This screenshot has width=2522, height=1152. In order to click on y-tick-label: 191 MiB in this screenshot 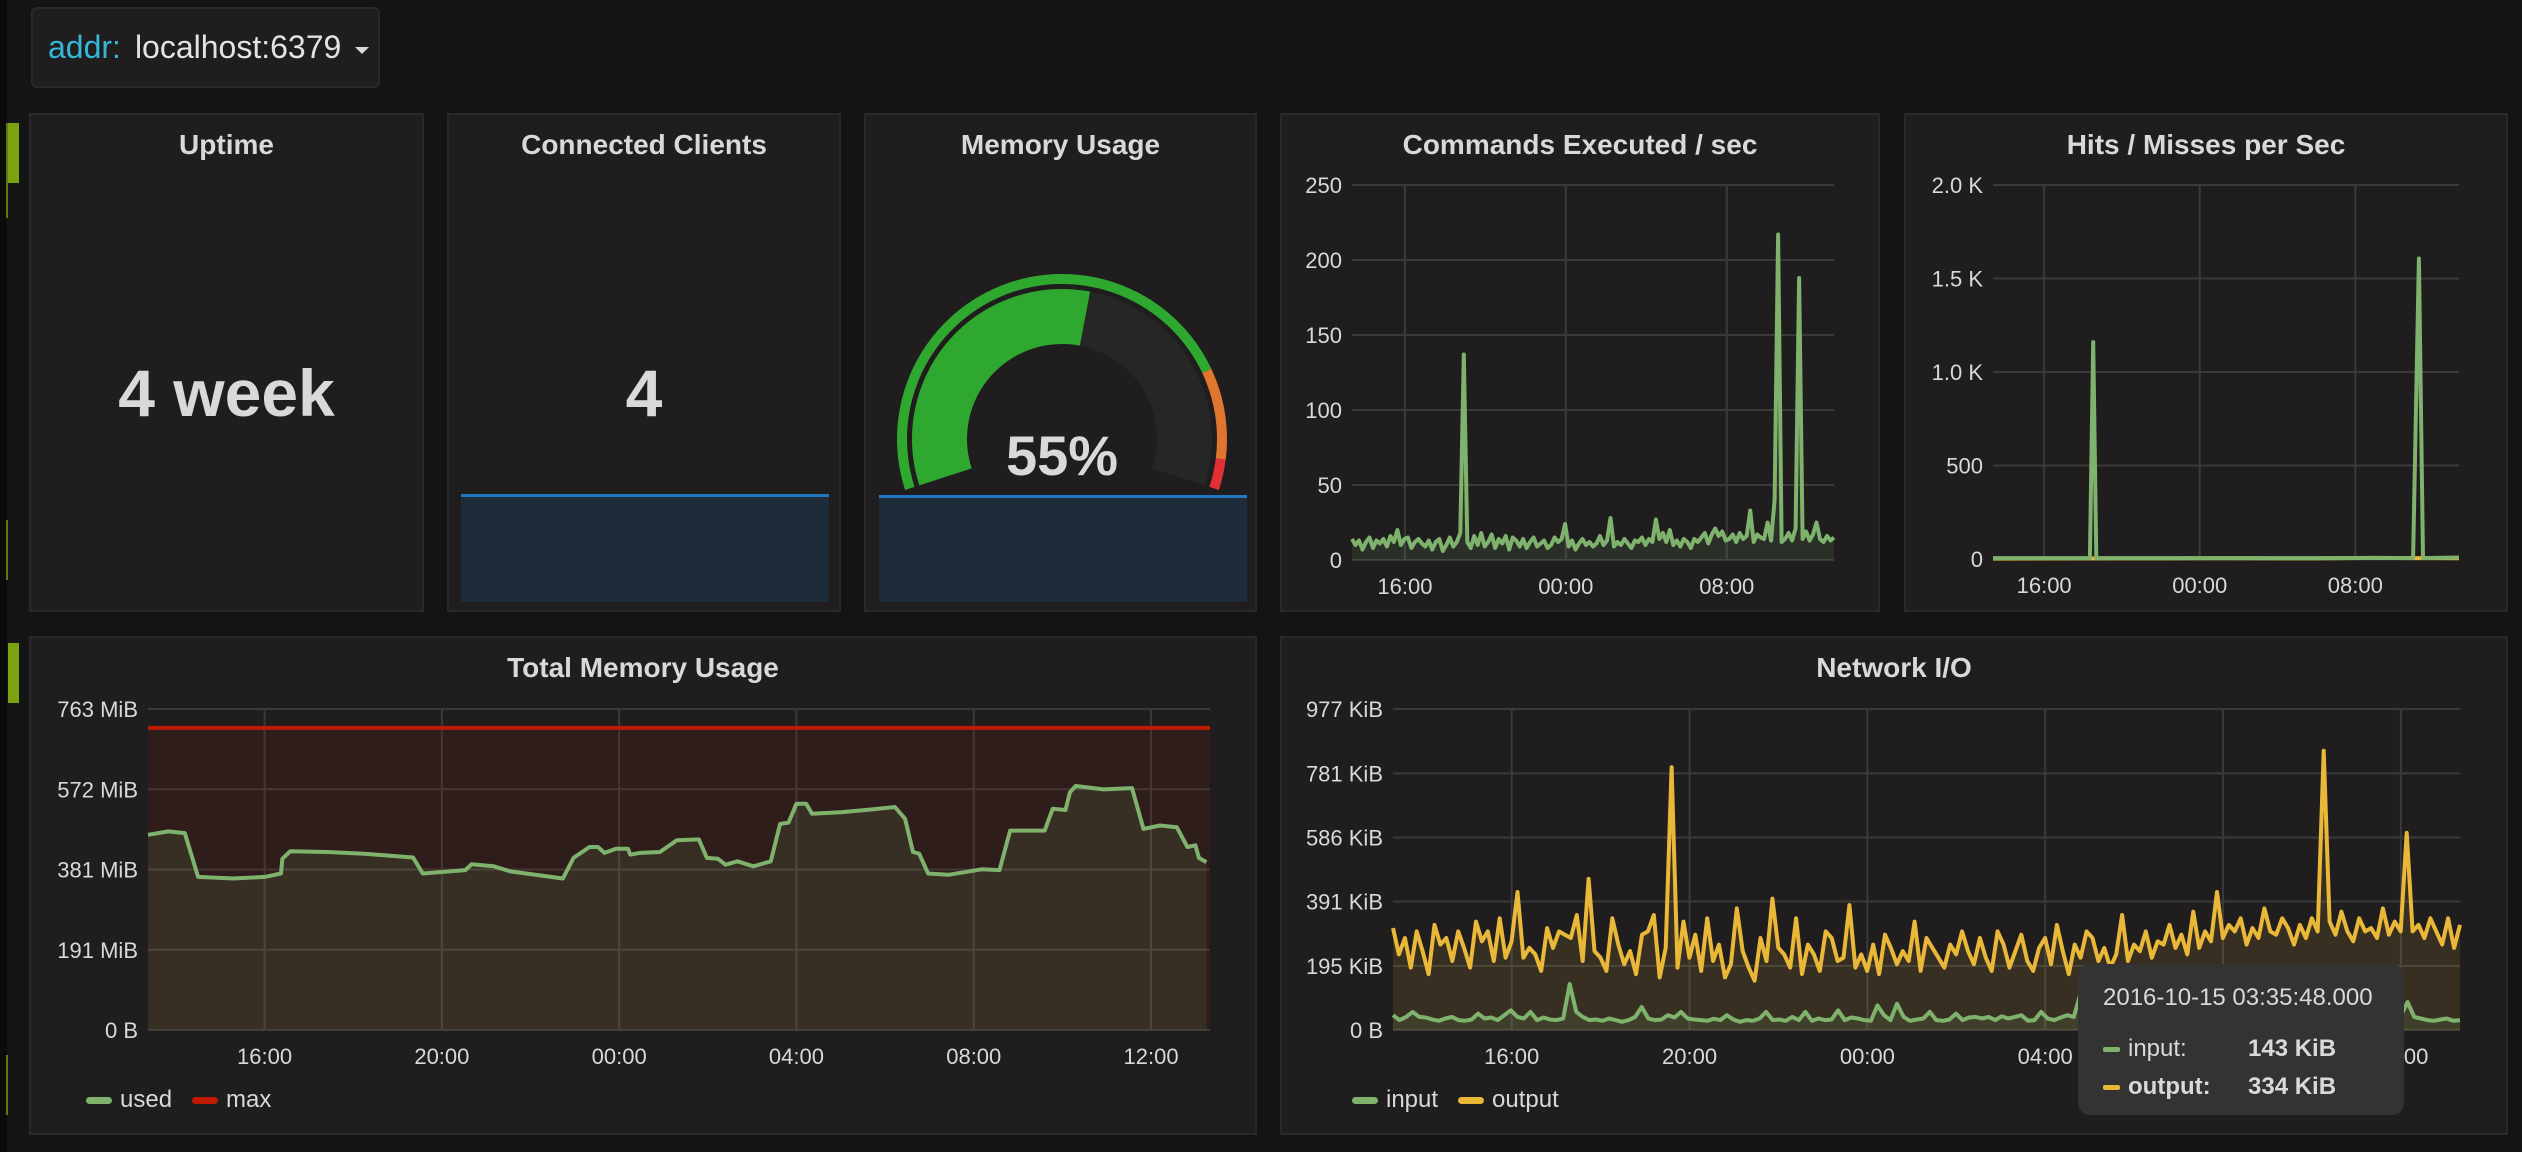, I will do `click(97, 950)`.